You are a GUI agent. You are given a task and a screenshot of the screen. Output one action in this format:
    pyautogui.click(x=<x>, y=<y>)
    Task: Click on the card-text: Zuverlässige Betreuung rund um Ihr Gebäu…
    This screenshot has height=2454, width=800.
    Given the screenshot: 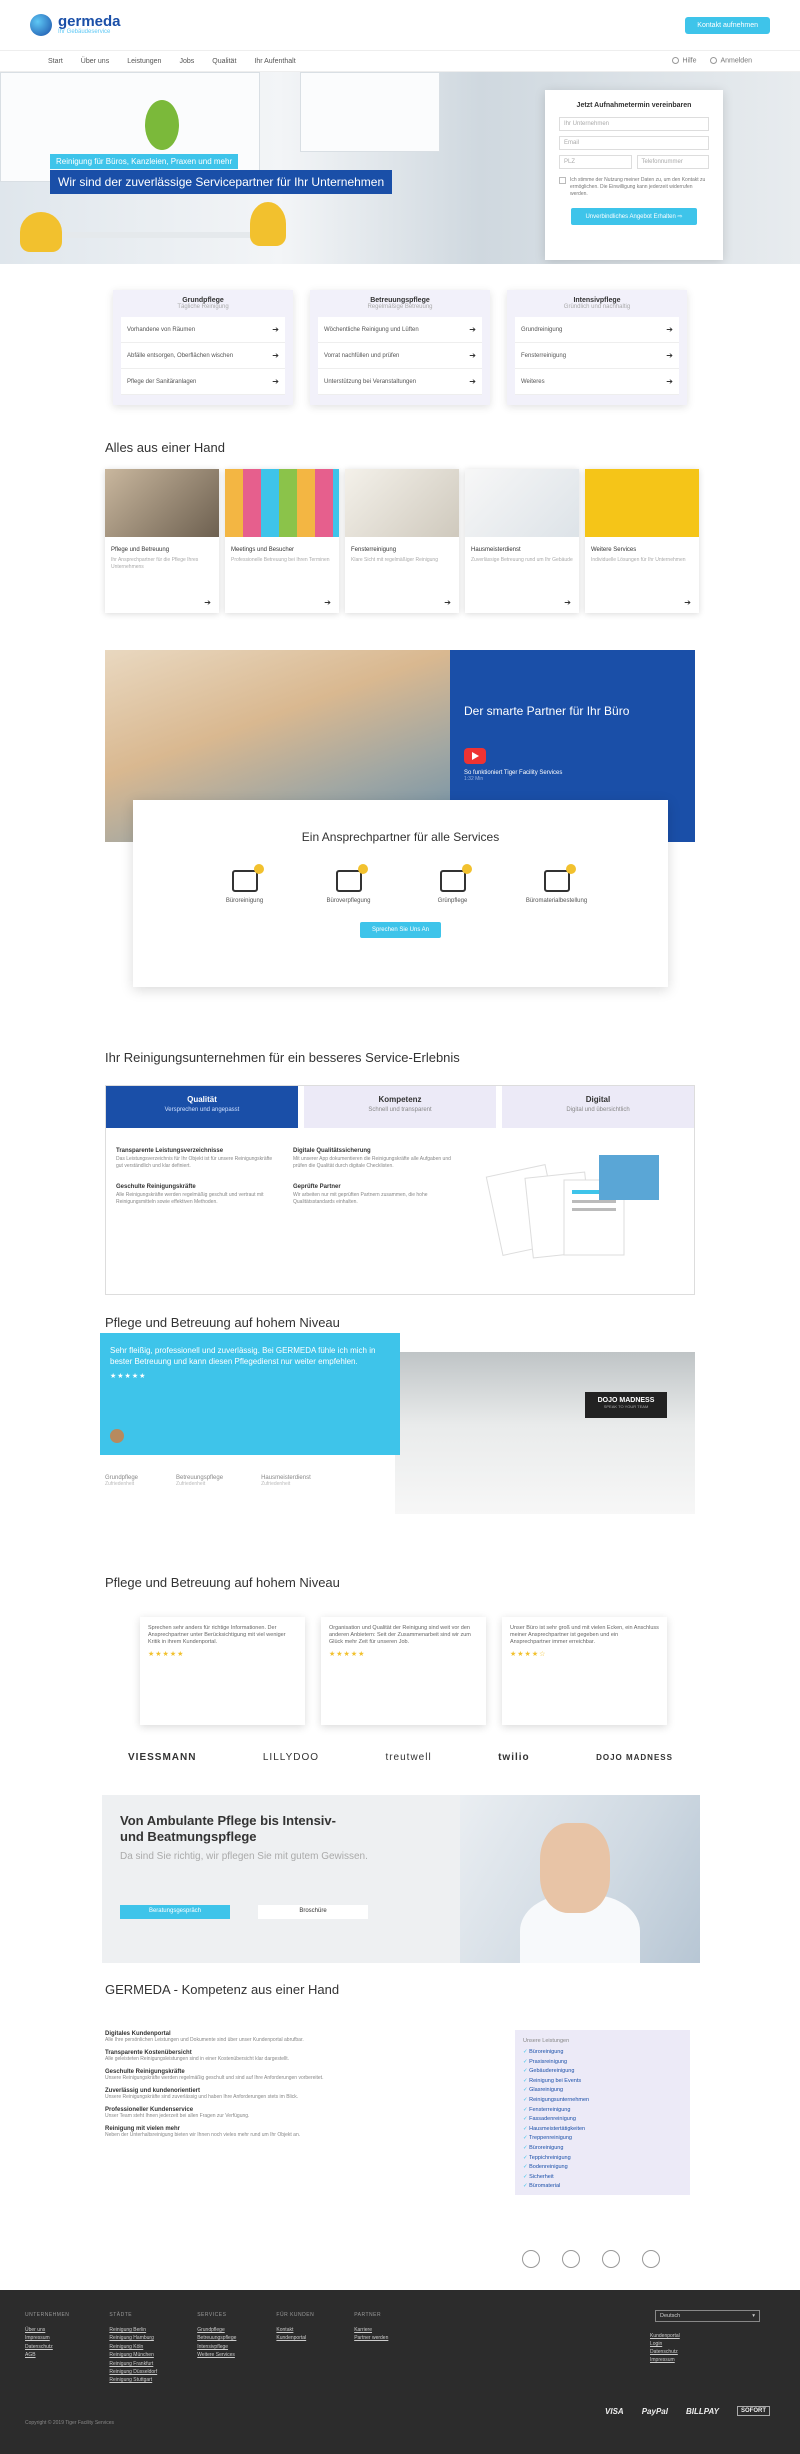 What is the action you would take?
    pyautogui.click(x=522, y=560)
    